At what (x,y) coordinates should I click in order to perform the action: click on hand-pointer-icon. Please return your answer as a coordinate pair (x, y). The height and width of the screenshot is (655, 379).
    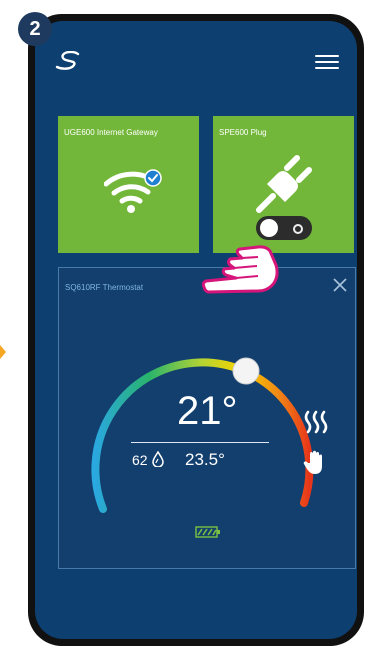
    Looking at the image, I should click on (240, 269).